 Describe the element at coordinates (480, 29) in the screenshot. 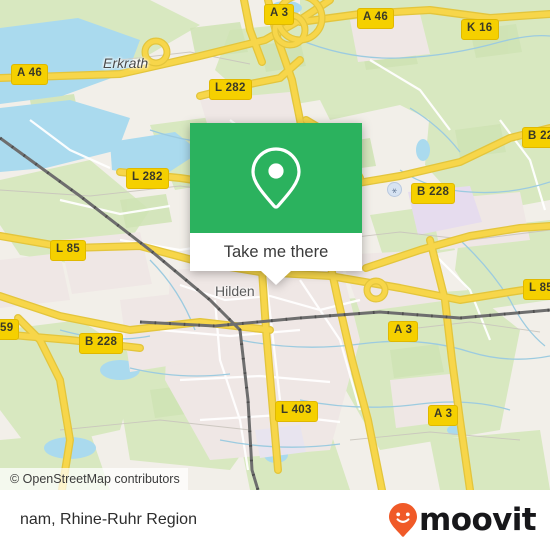

I see `road-shield-k16: K 16` at that location.